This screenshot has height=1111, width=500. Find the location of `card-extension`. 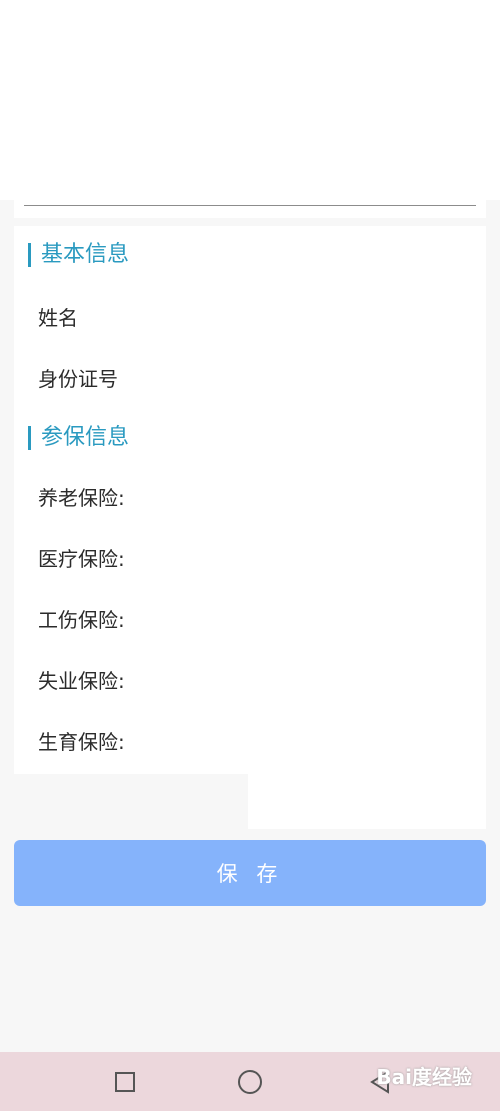

card-extension is located at coordinates (367, 801).